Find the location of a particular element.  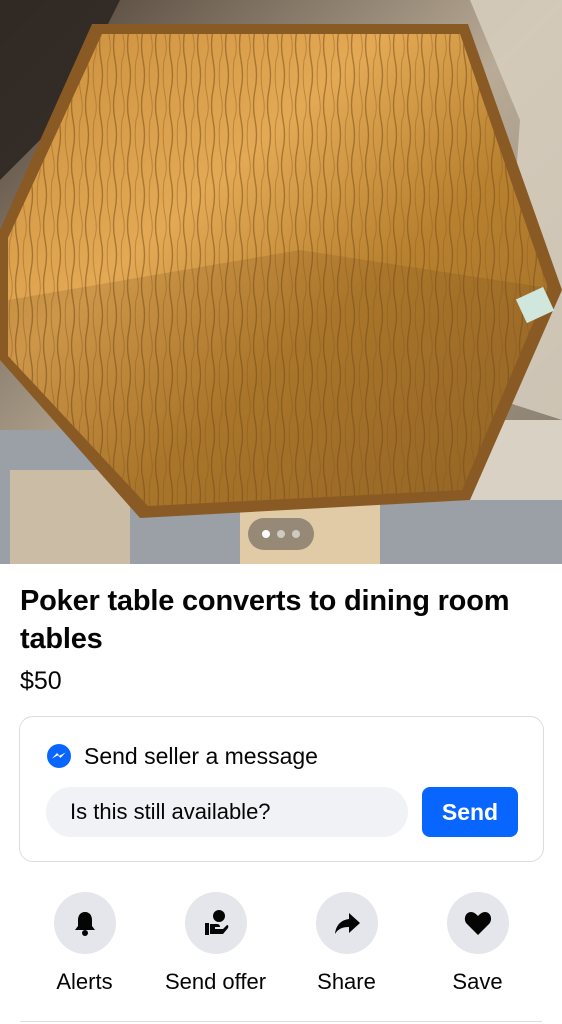

send-offer-circle is located at coordinates (215, 923).